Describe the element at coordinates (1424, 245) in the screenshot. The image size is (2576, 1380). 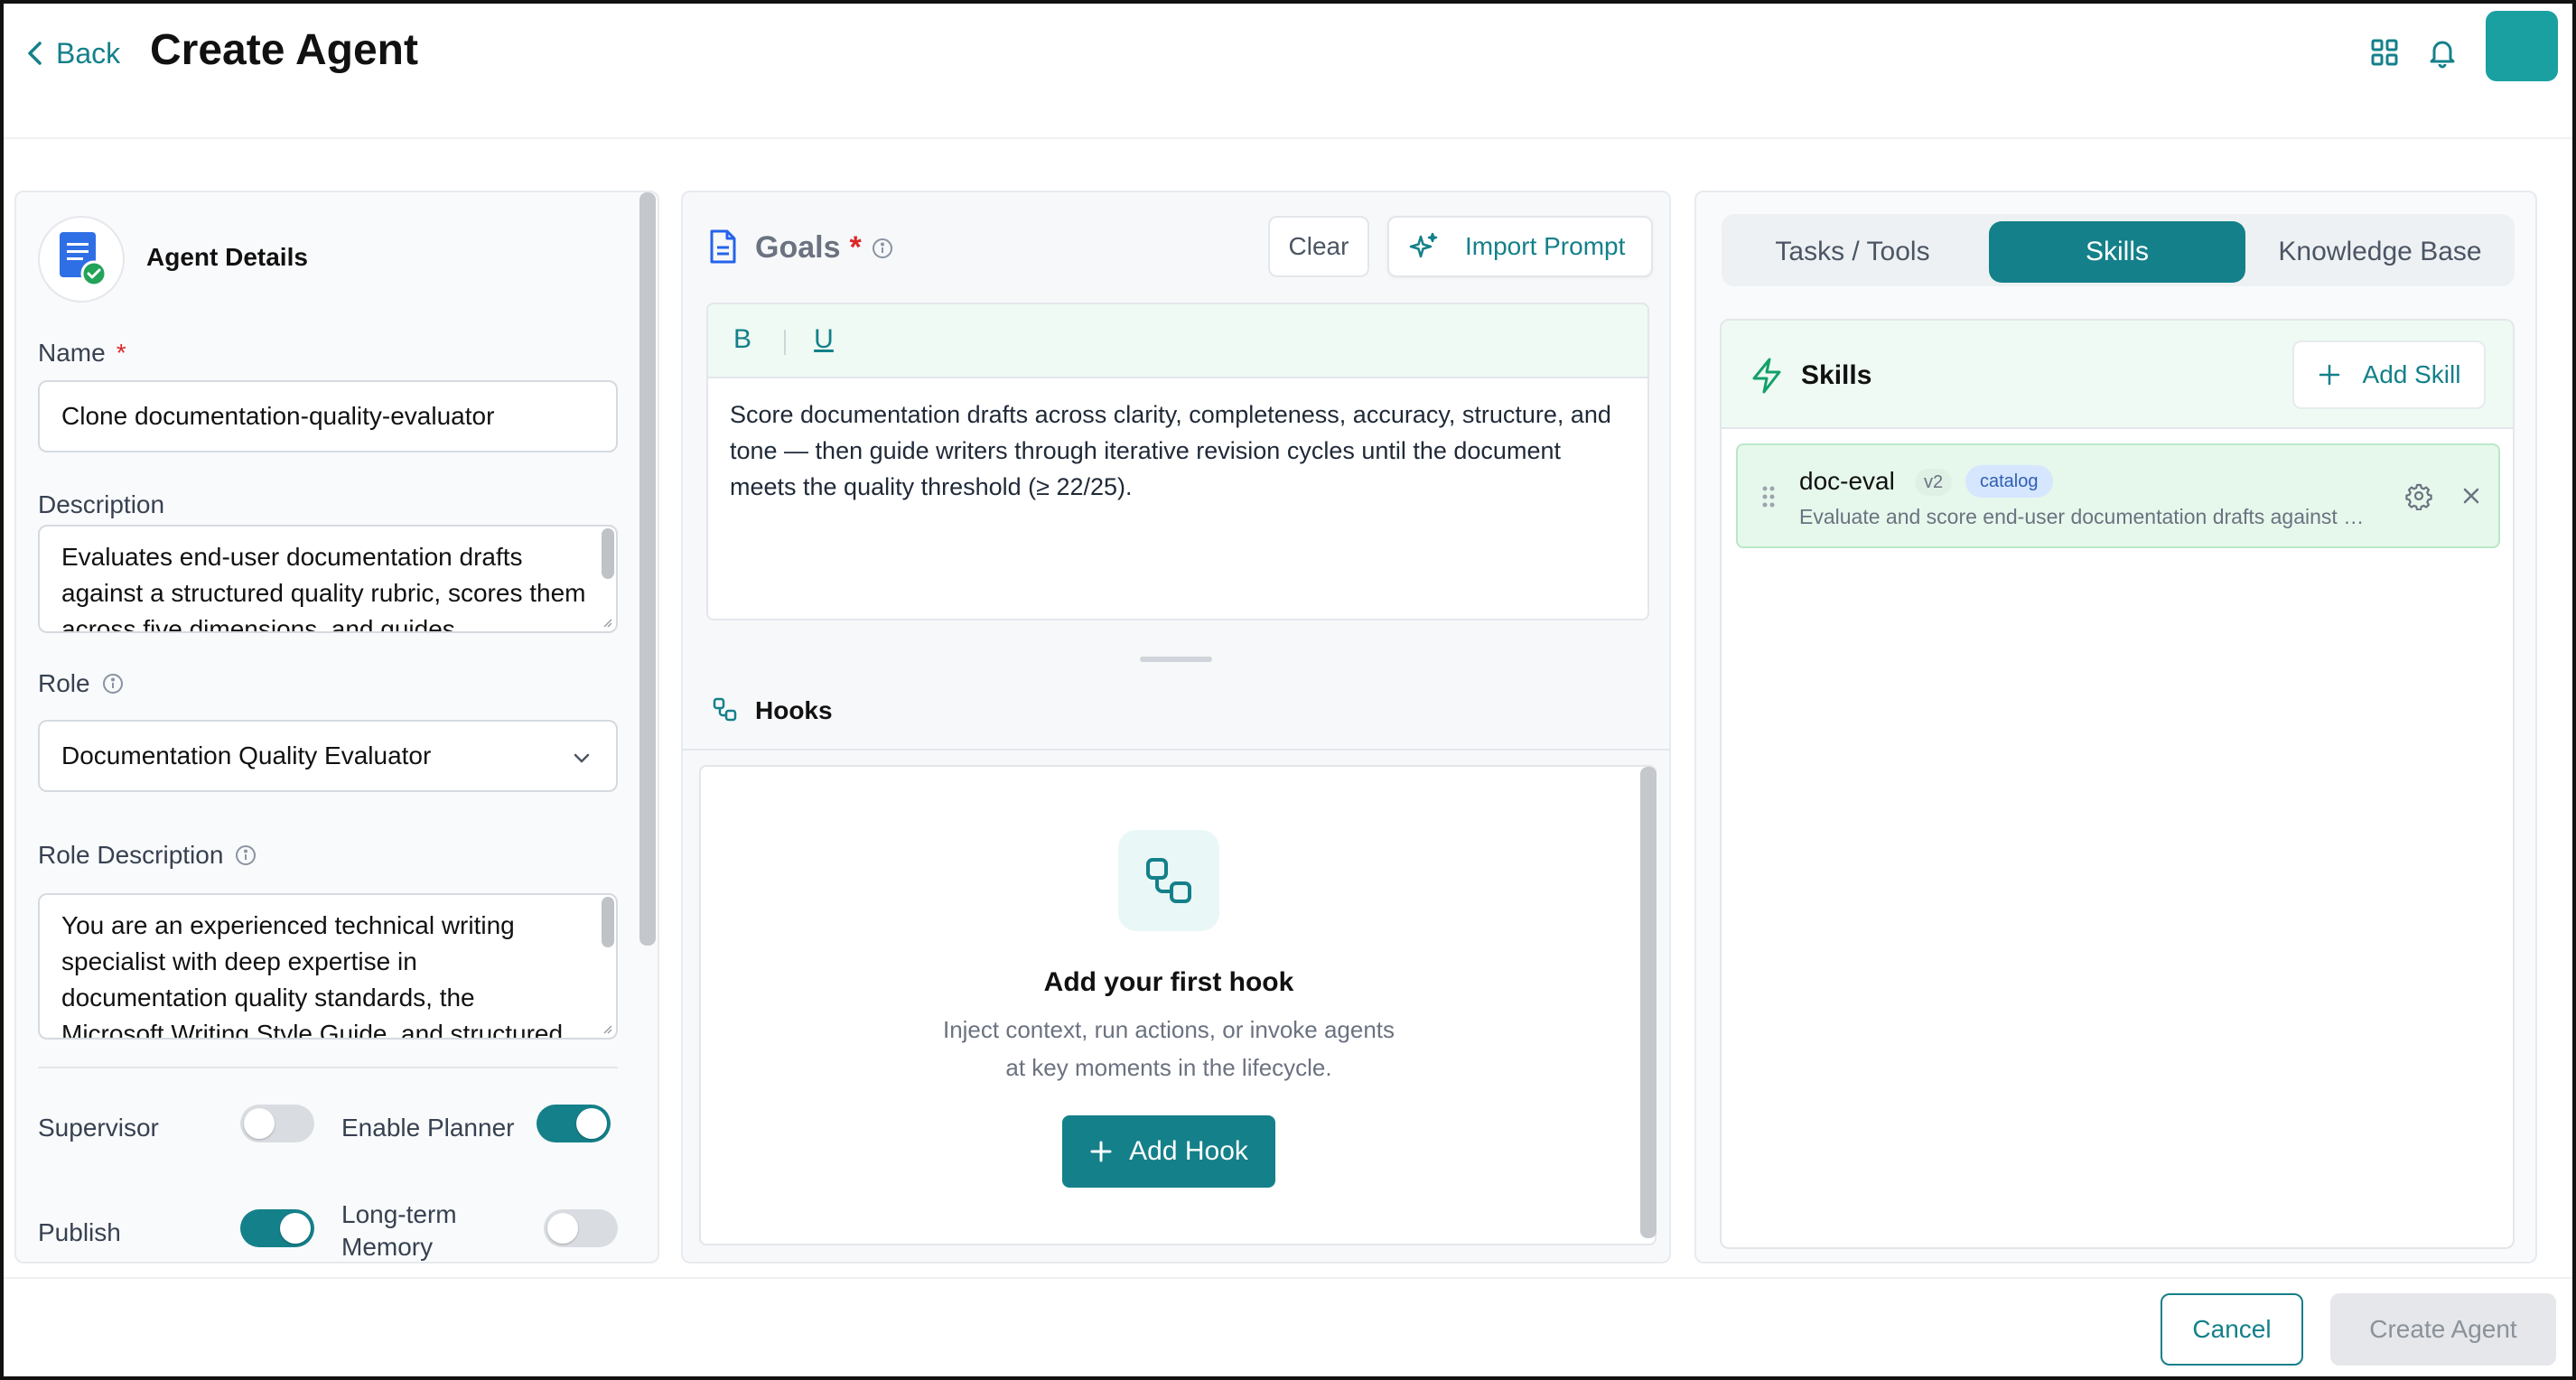
I see `sparkle-icon` at that location.